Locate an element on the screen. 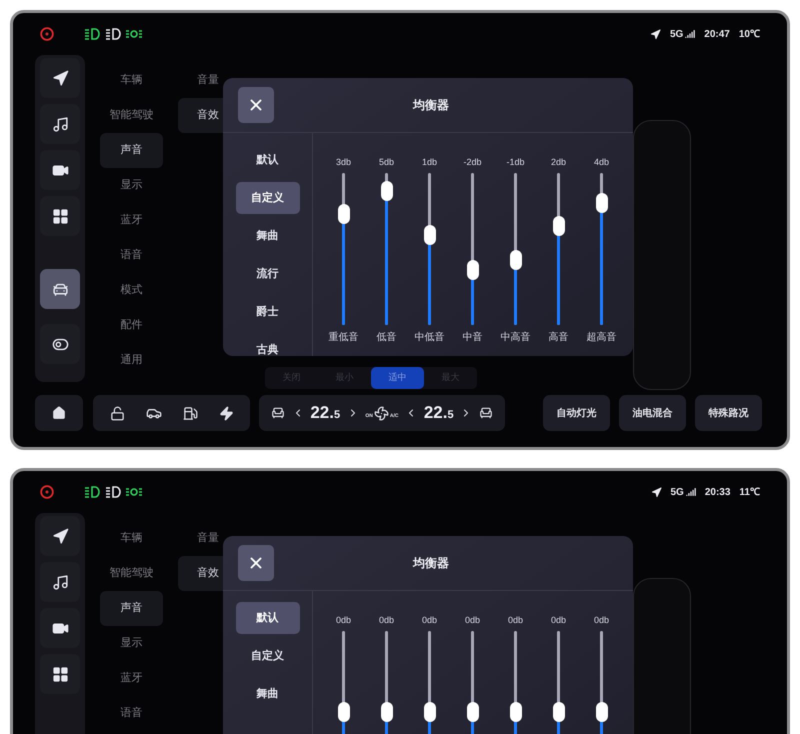  home-button is located at coordinates (59, 413).